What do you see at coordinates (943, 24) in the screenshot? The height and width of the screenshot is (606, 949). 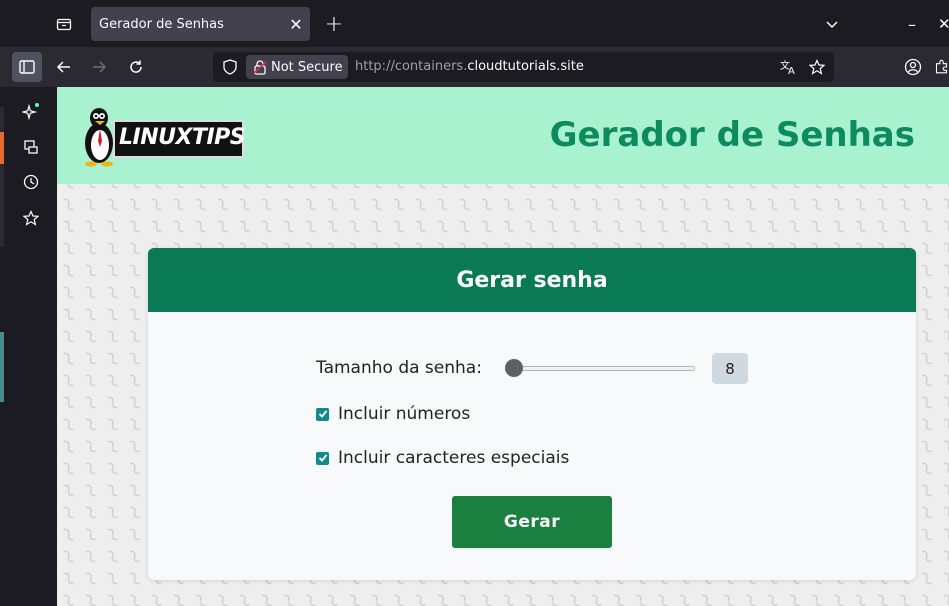 I see `close-window-icon: ✕` at bounding box center [943, 24].